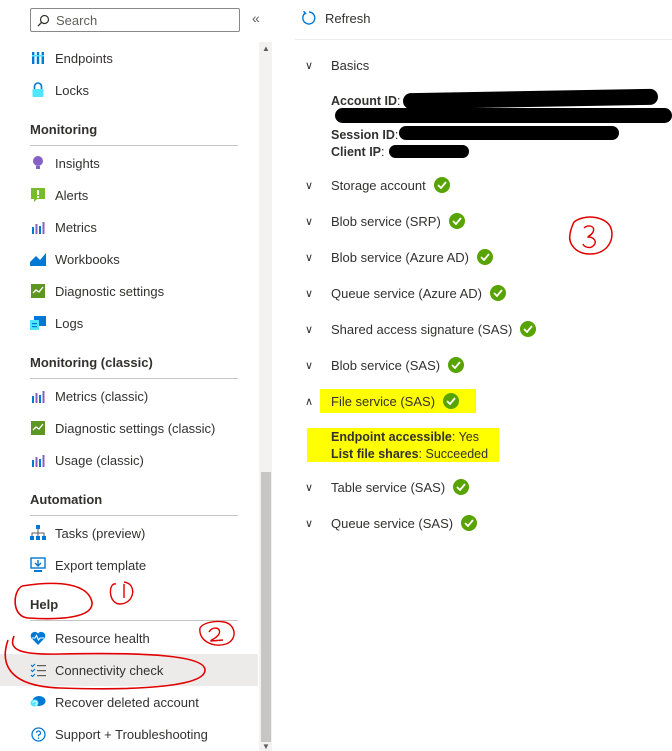 This screenshot has height=751, width=672. What do you see at coordinates (457, 454) in the screenshot?
I see `list-file-shares-value: Succeeded` at bounding box center [457, 454].